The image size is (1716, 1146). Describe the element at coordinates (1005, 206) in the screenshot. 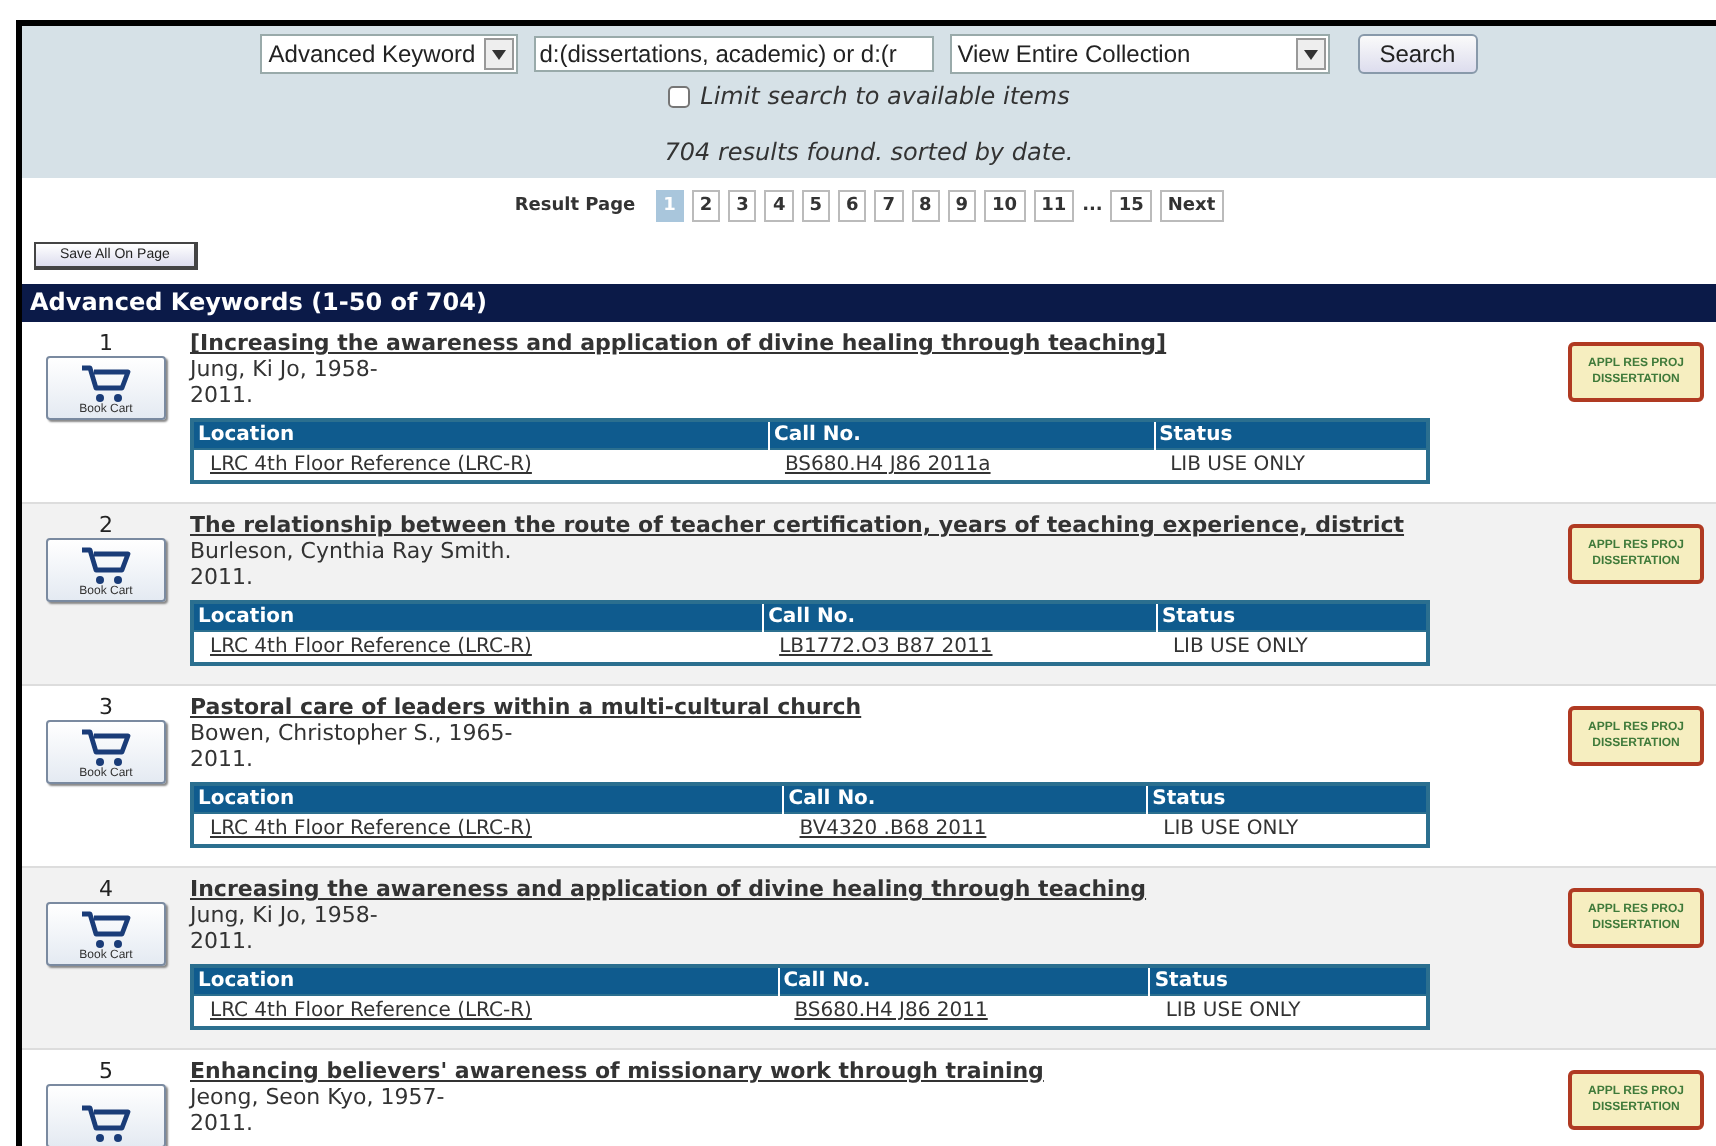

I see `page-button: 10` at that location.